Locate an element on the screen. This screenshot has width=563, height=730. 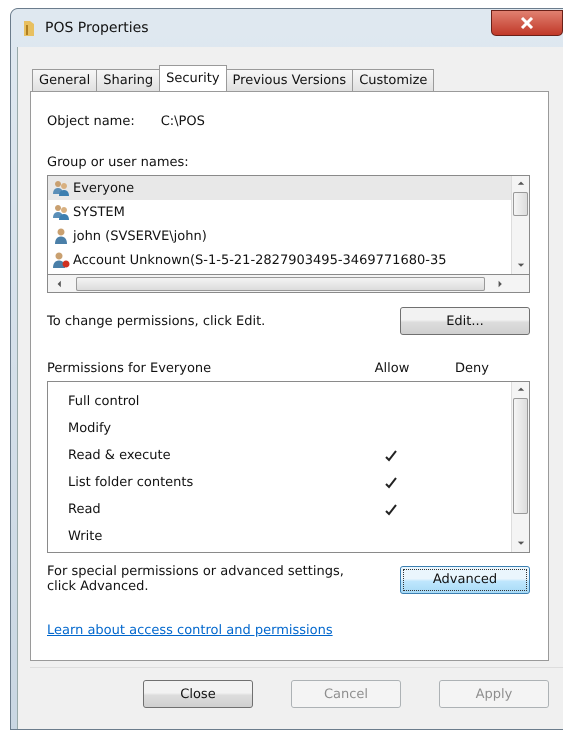
user-name: john (SVSERVE\john) is located at coordinates (140, 236).